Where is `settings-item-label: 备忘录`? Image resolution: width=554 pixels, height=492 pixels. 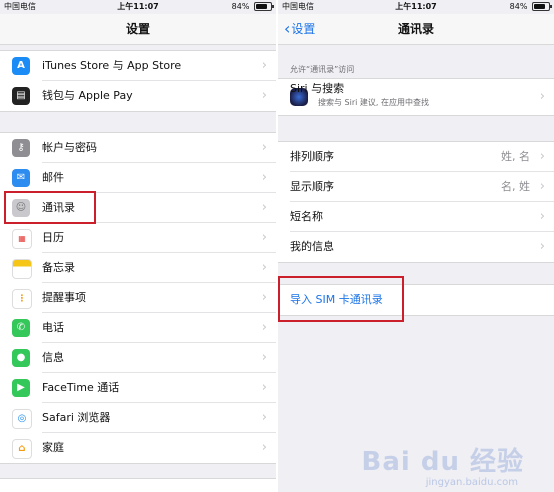 settings-item-label: 备忘录 is located at coordinates (58, 267).